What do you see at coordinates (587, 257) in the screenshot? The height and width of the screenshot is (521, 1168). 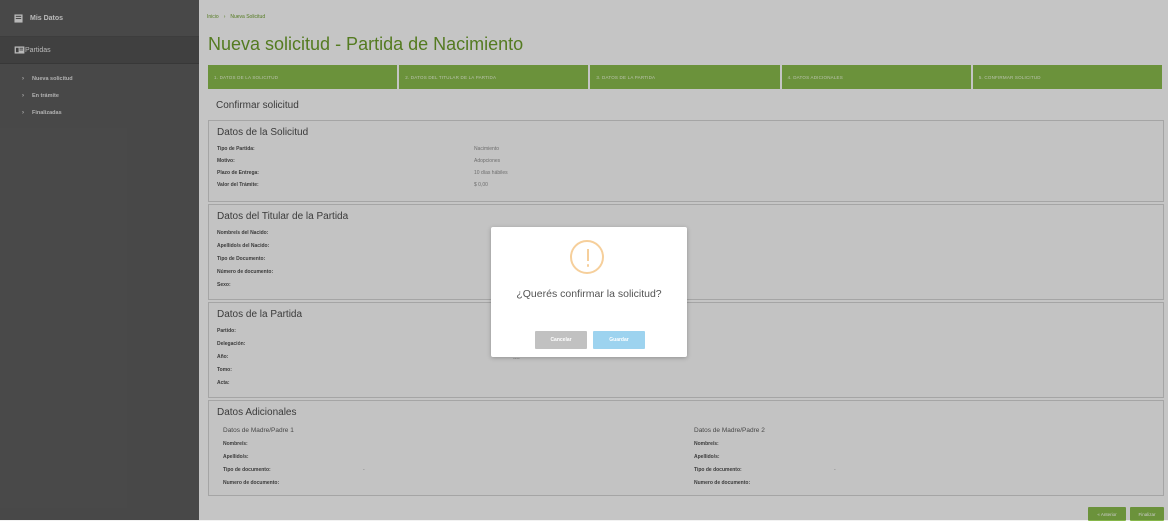 I see `warning-icon` at bounding box center [587, 257].